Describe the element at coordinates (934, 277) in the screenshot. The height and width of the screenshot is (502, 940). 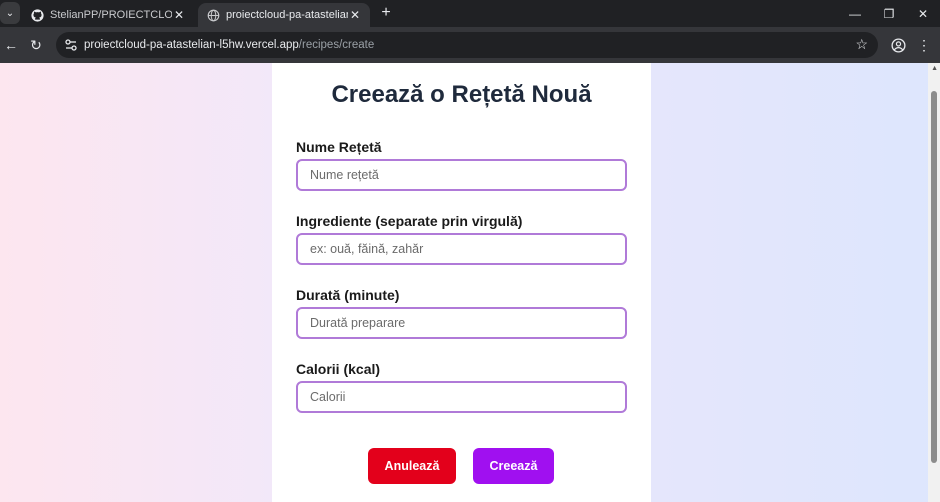
I see `scrollbar-thumb` at that location.